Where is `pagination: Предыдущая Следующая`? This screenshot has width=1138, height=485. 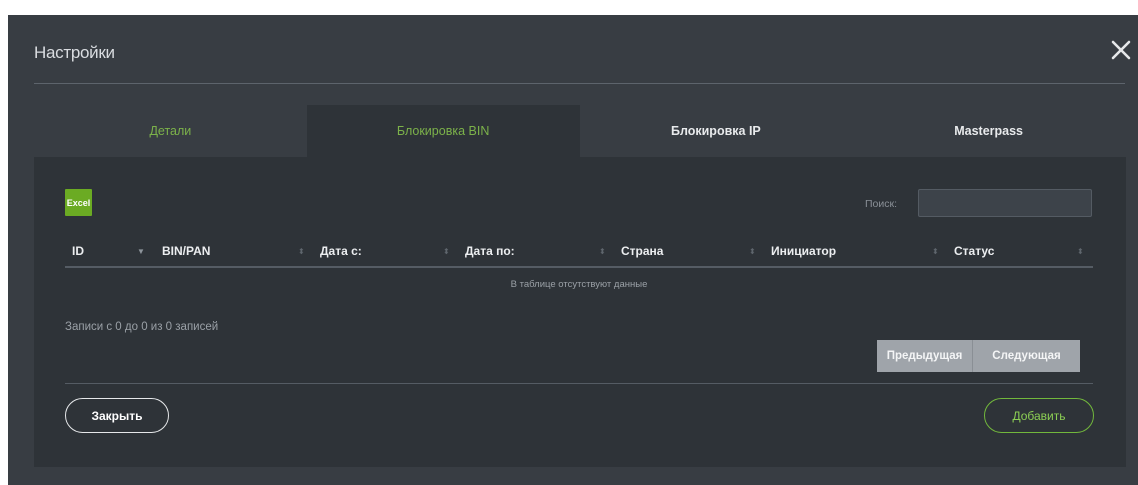
pagination: Предыдущая Следующая is located at coordinates (978, 356).